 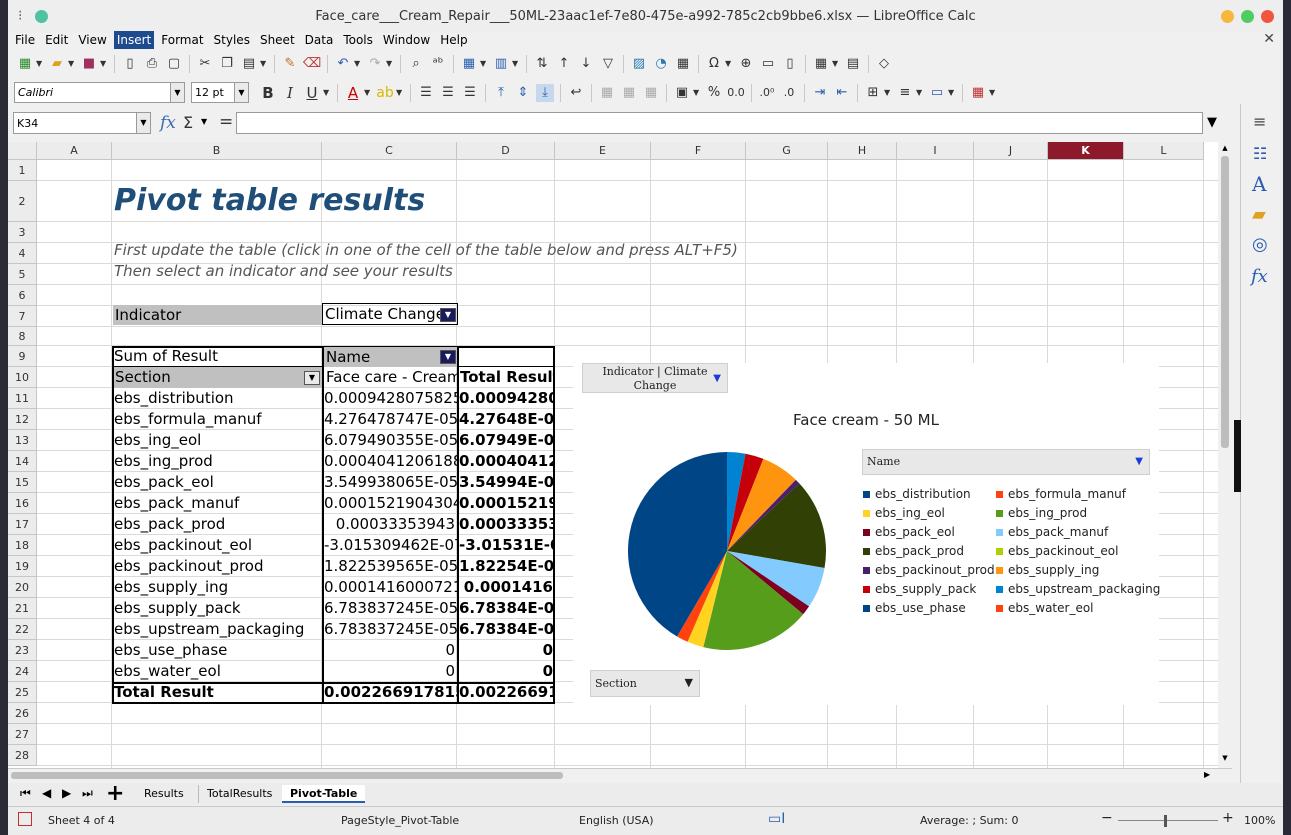 I want to click on zoom-slider-handle, so click(x=1165, y=821).